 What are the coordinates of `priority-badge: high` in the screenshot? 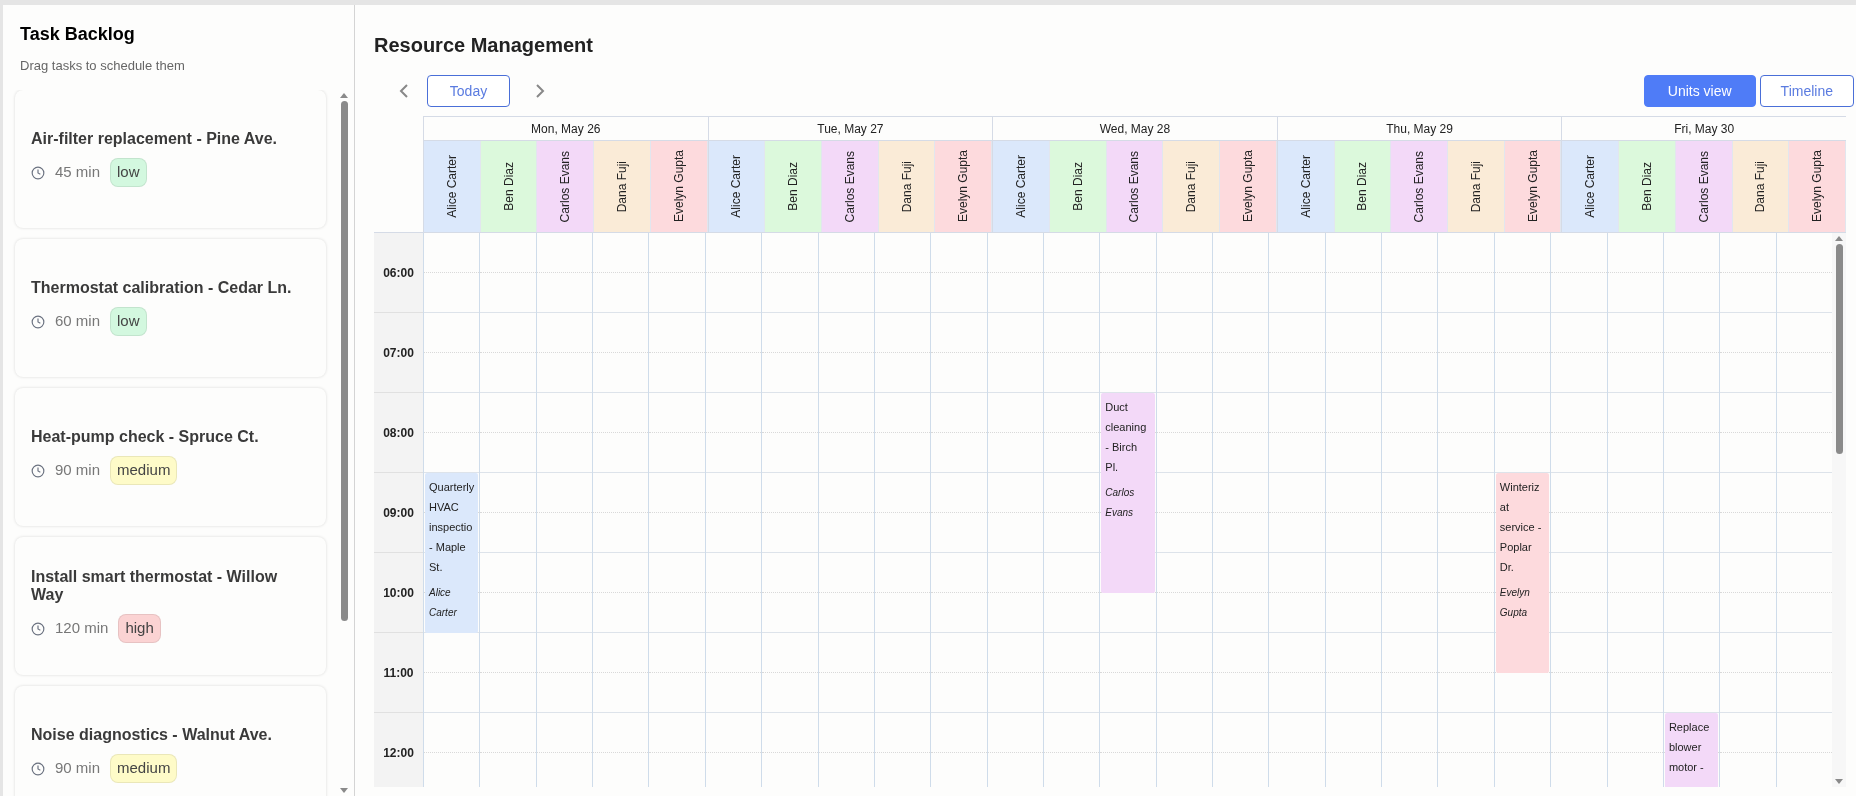 It's located at (139, 628).